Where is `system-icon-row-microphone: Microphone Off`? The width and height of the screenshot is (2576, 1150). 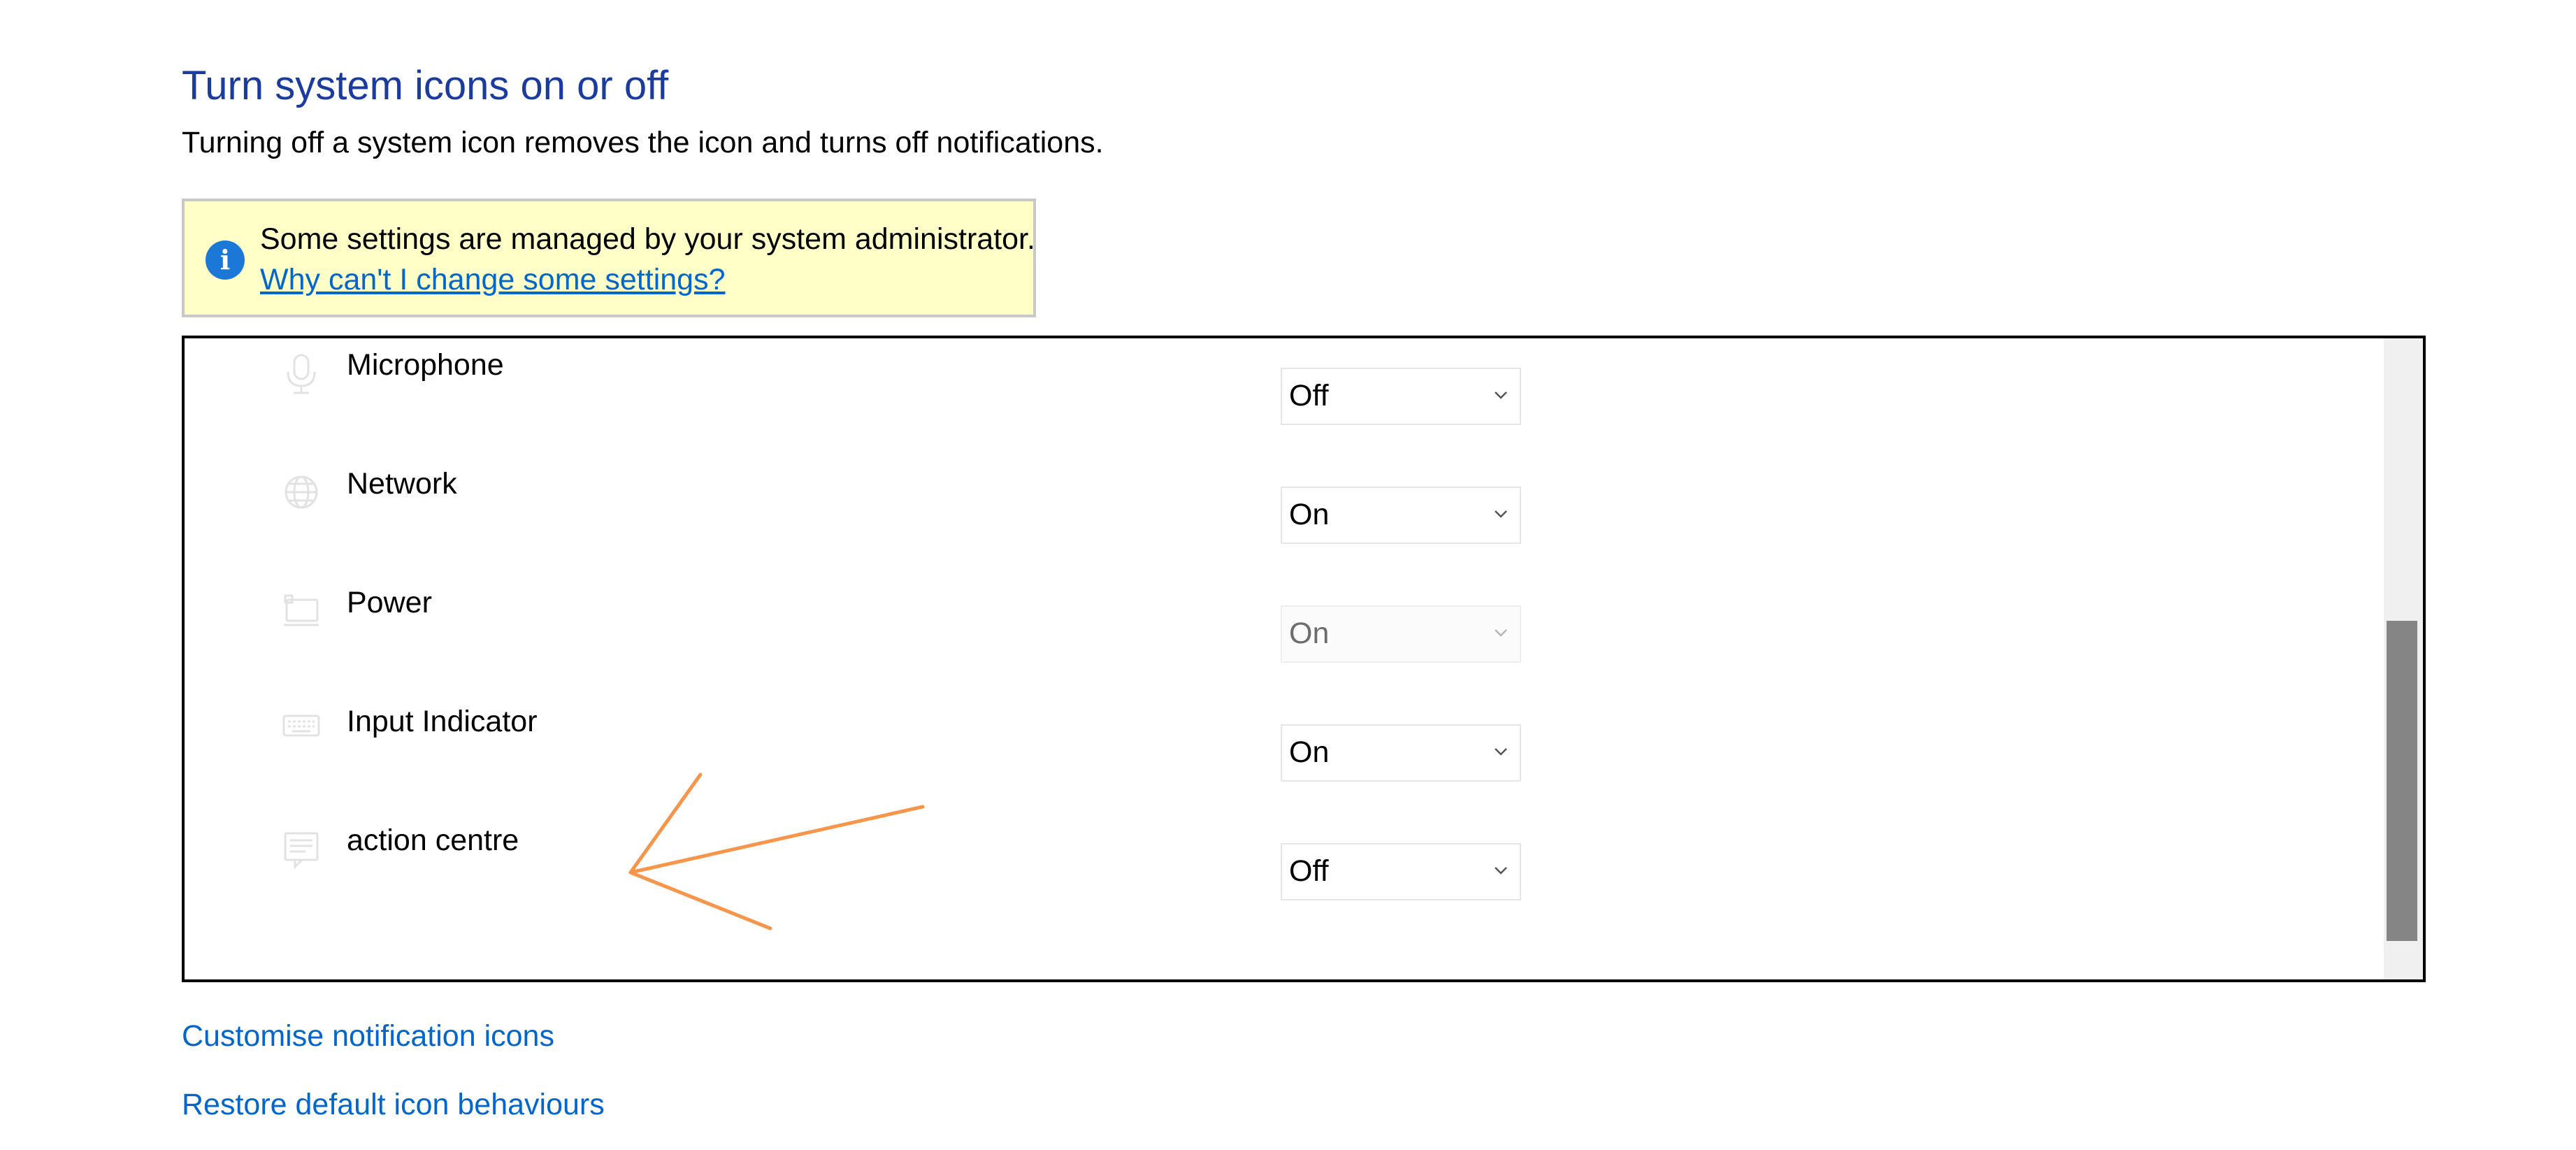 system-icon-row-microphone: Microphone Off is located at coordinates (1282, 408).